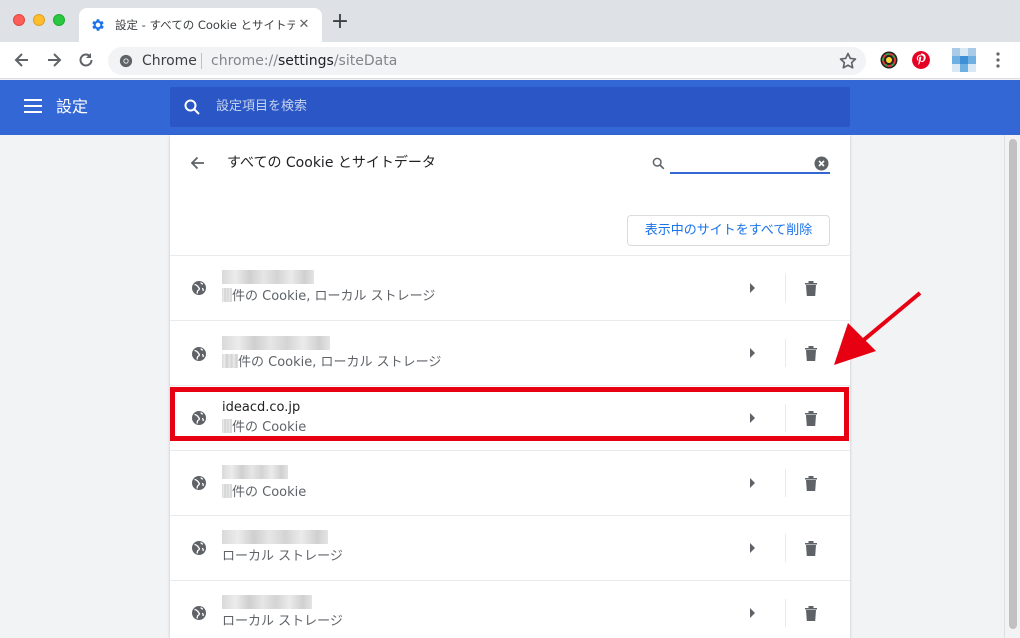  Describe the element at coordinates (889, 60) in the screenshot. I see `color-picker-extension-icon` at that location.